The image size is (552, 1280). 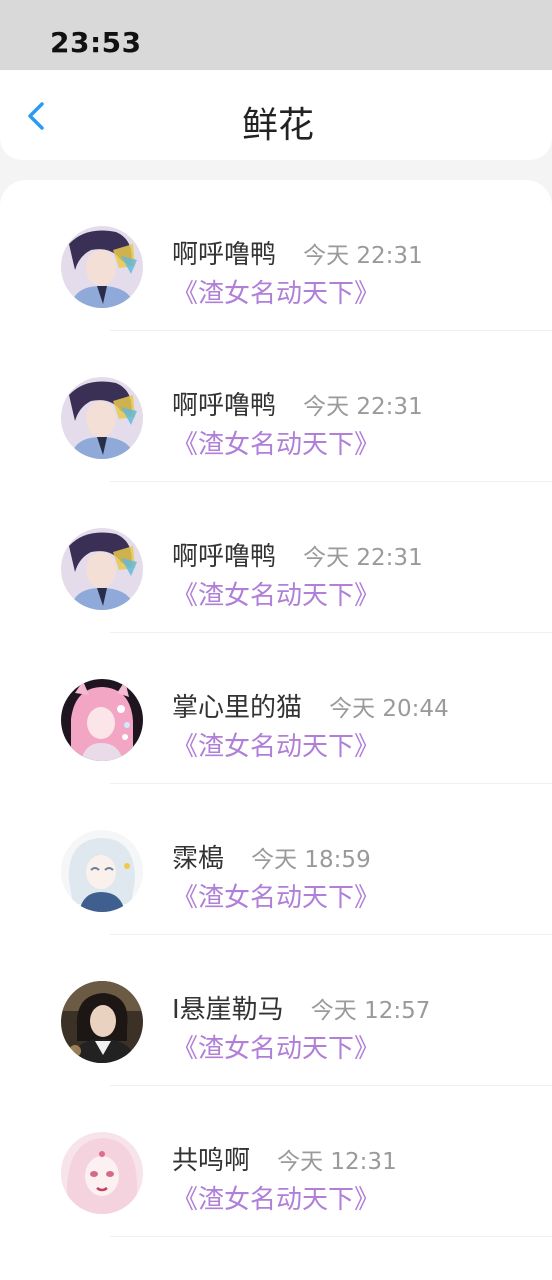 I want to click on name-line: I悬崖勒马 今天 12:57, so click(x=301, y=1007).